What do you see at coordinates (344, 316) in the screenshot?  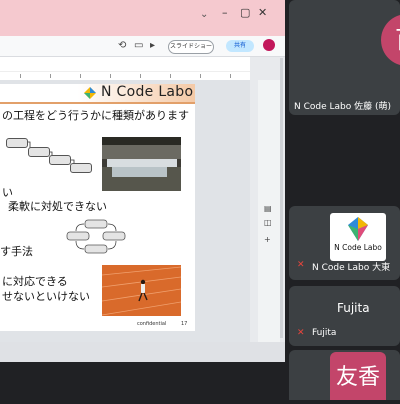 I see `participant-tile: Fujita ✕ Fujita` at bounding box center [344, 316].